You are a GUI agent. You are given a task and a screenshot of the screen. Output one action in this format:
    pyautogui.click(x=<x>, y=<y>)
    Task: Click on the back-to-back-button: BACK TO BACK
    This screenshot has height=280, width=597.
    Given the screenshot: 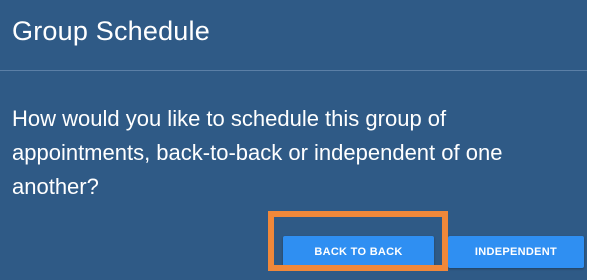 What is the action you would take?
    pyautogui.click(x=358, y=252)
    